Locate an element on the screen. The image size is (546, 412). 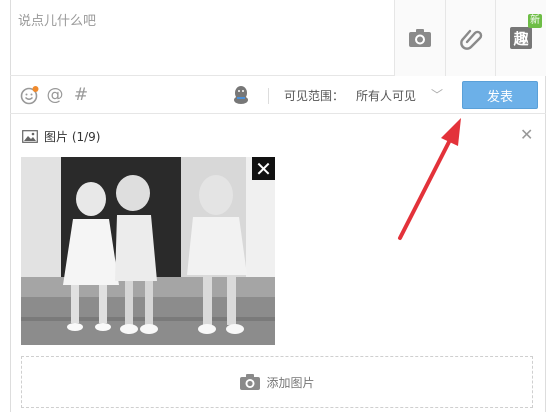
image-panel-header: 图片 (1/9) is located at coordinates (61, 136).